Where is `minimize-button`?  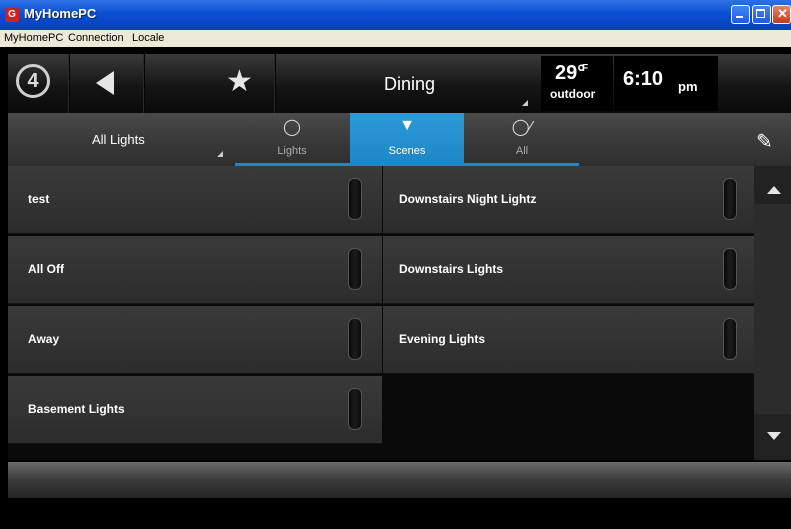
minimize-button is located at coordinates (740, 14).